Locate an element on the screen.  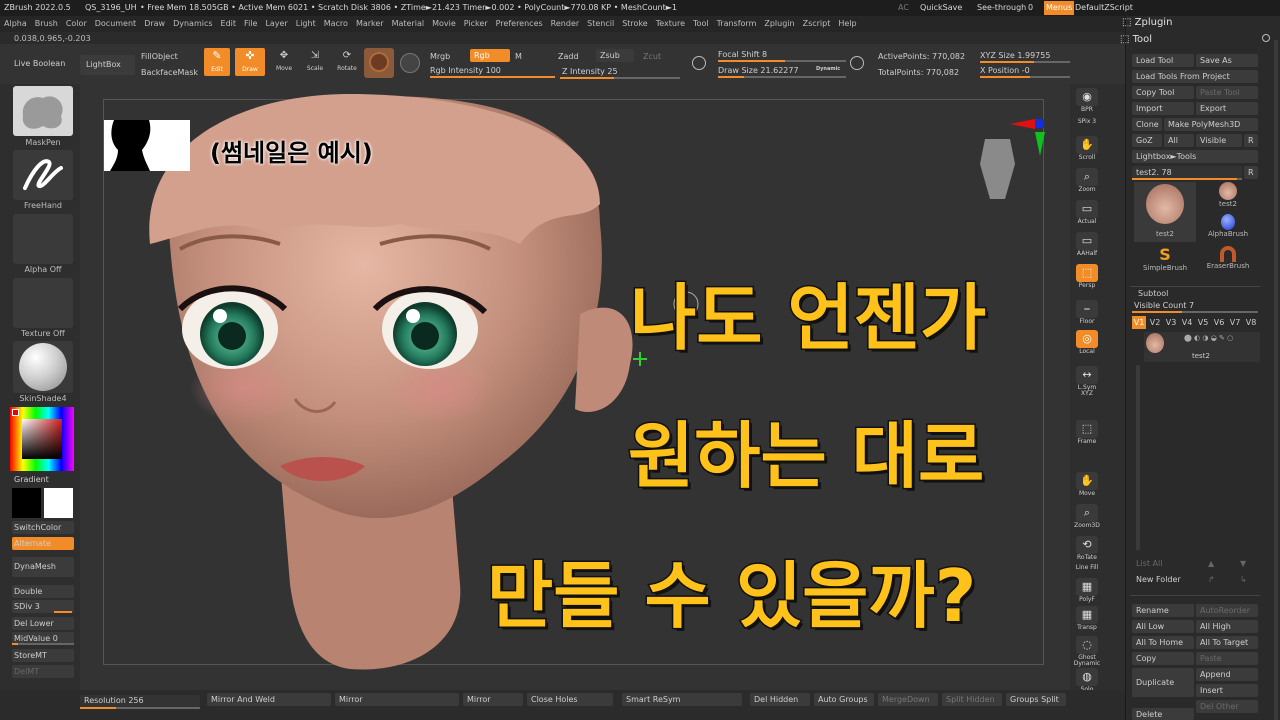
alternate-button: Alternate is located at coordinates (43, 543).